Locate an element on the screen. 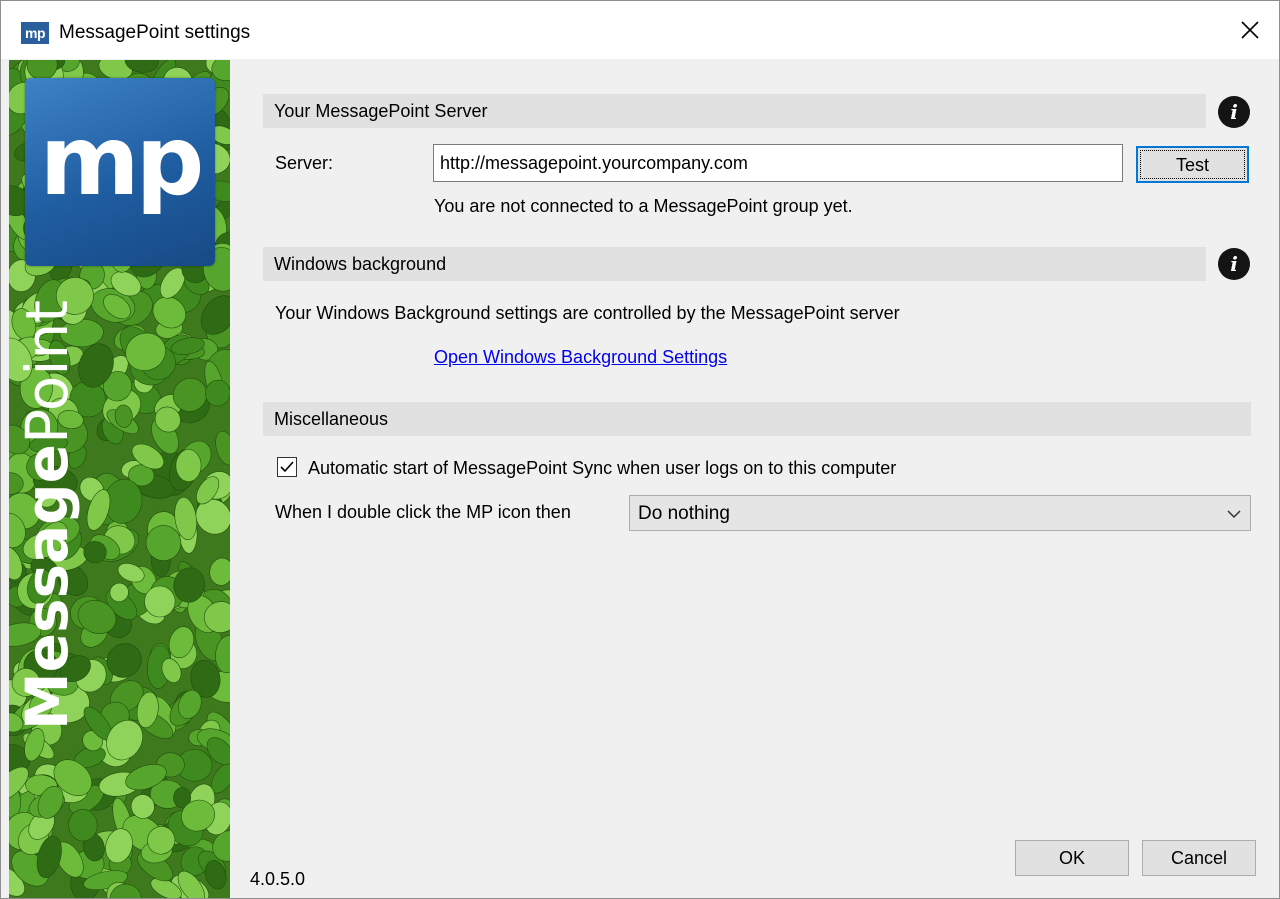 The image size is (1280, 899). test-button-label: Test is located at coordinates (1192, 164).